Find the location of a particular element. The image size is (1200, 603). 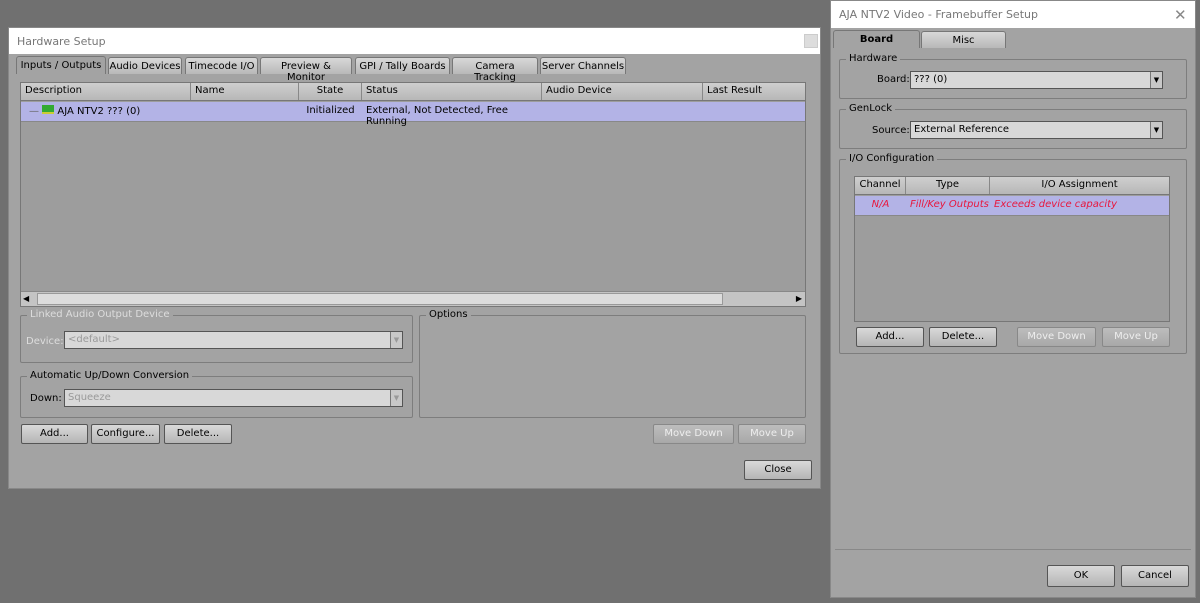

col-io-assignment: I/O Assignment is located at coordinates (1079, 185).